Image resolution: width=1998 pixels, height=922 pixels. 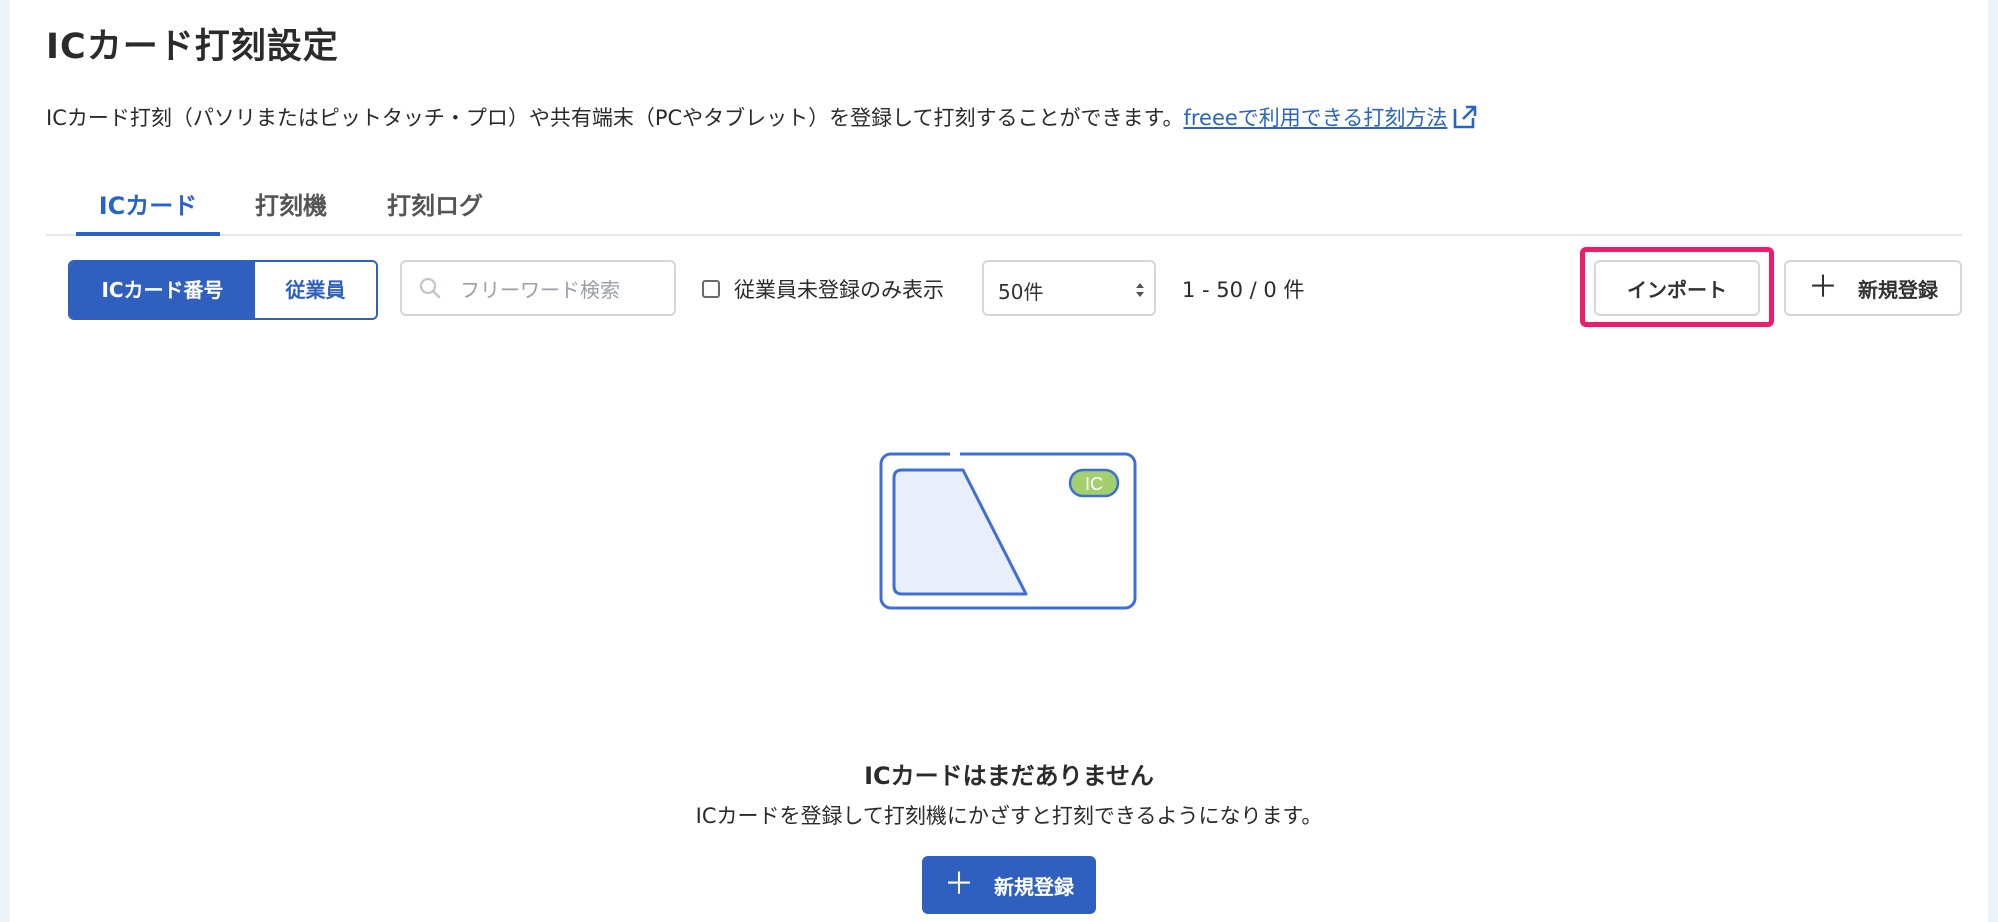 I want to click on search-box, so click(x=538, y=288).